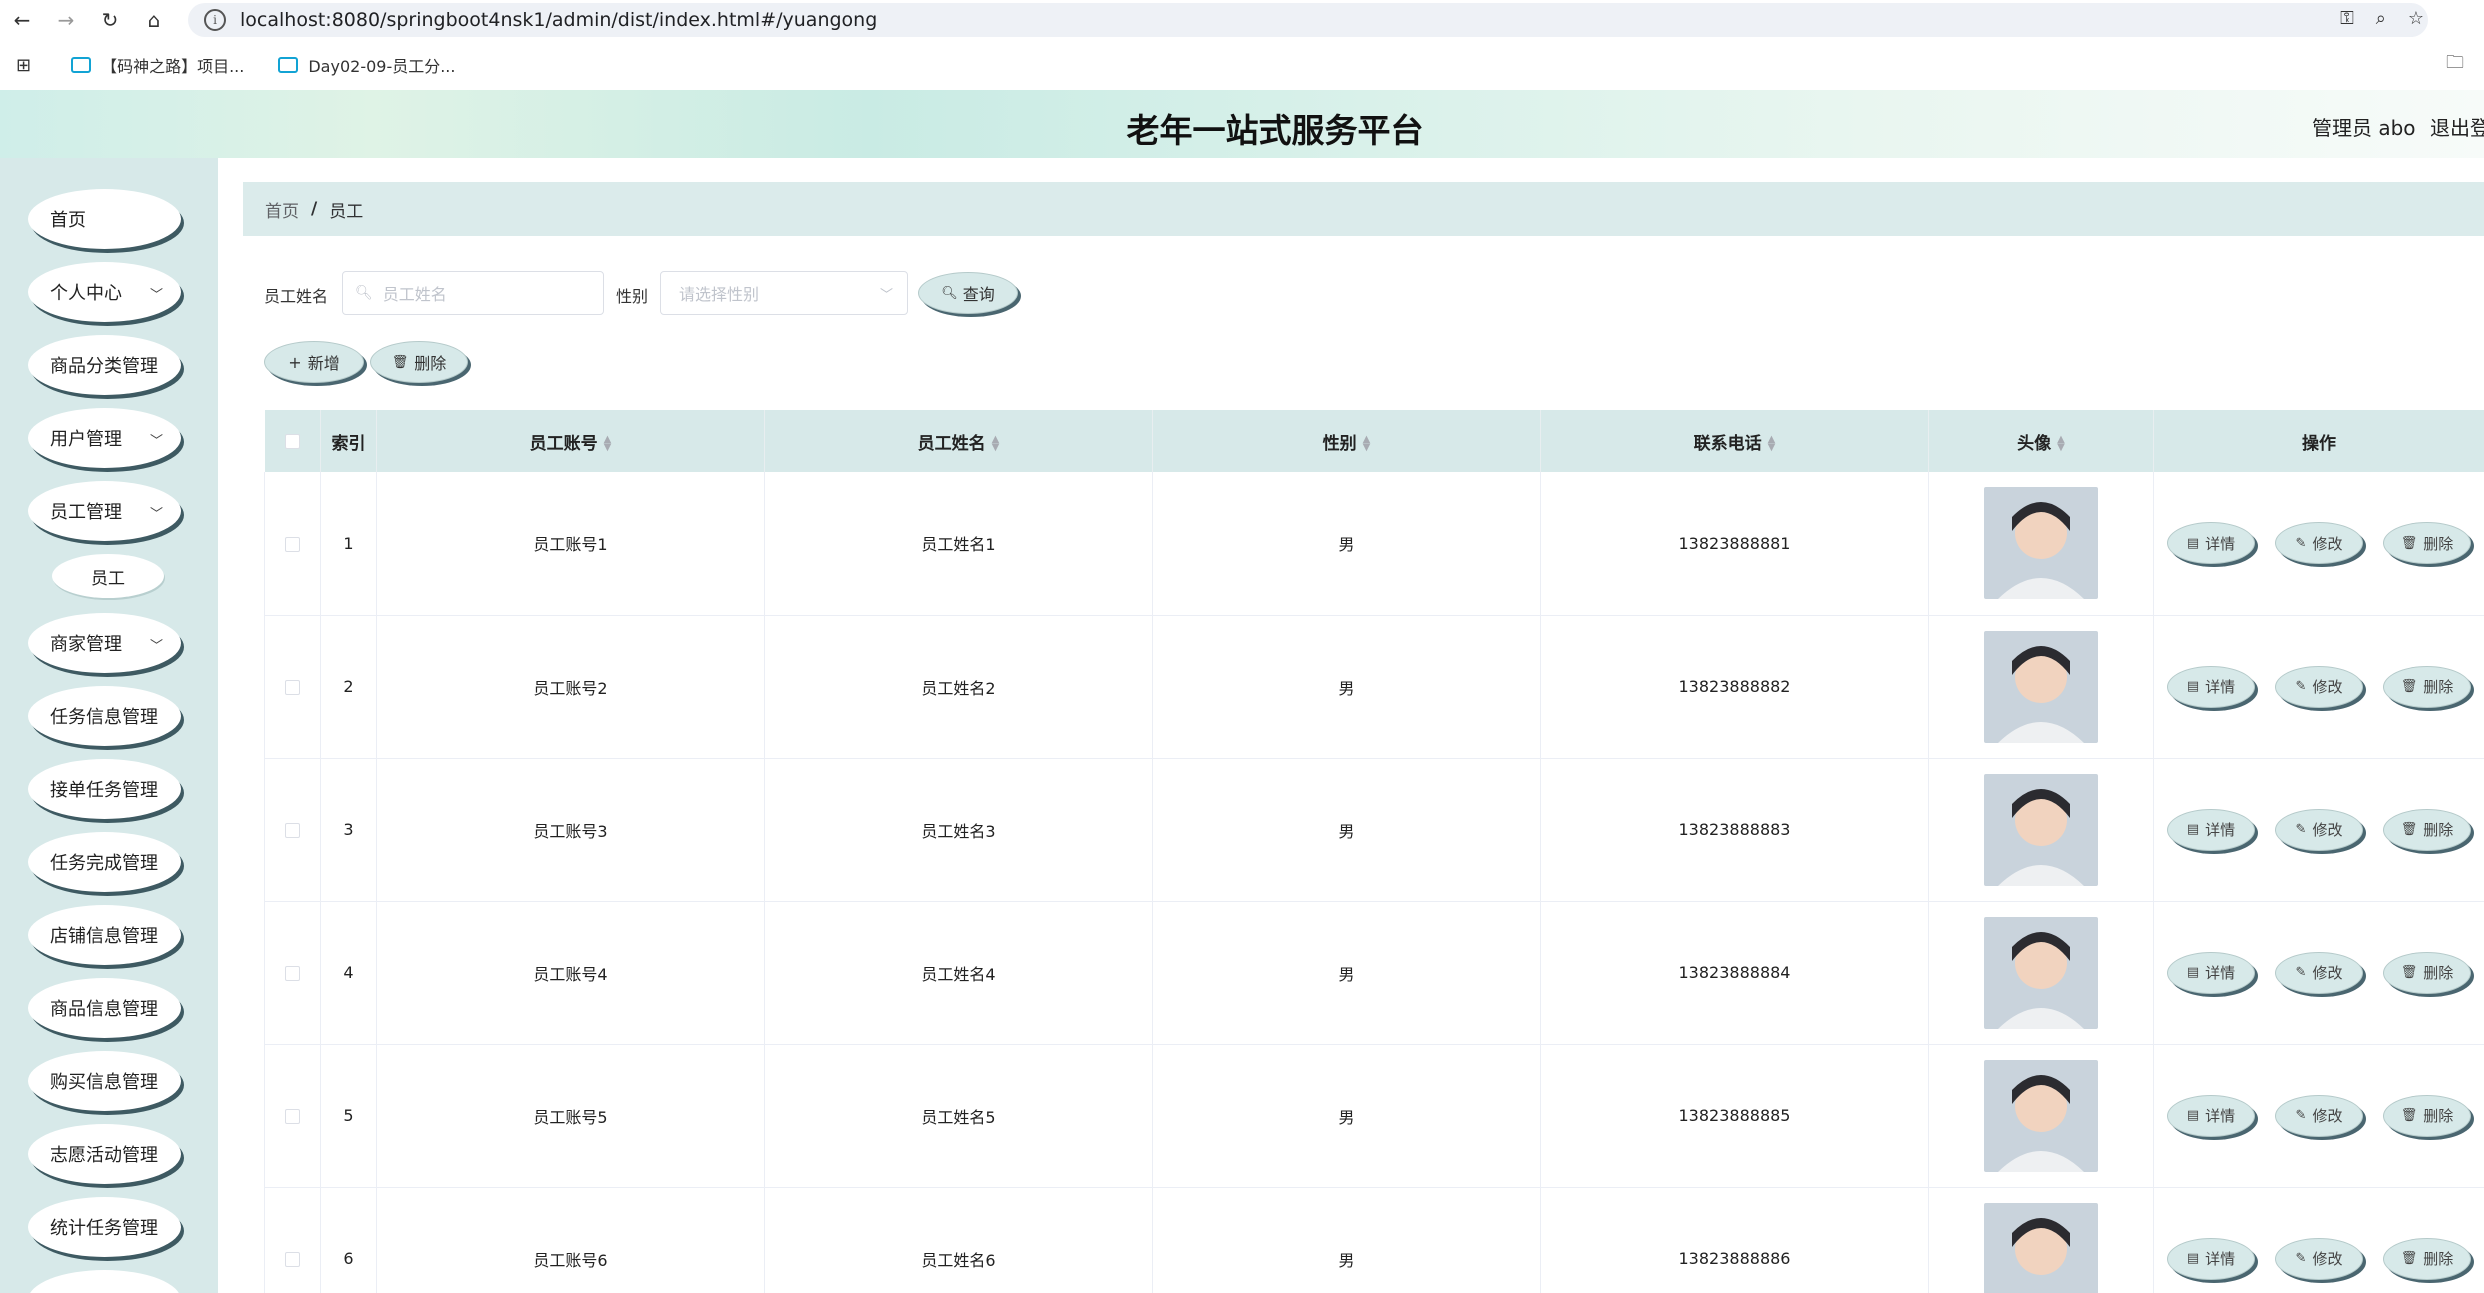 The height and width of the screenshot is (1293, 2484). I want to click on sidebar-item-task-orders: 接单任务管理, so click(104, 789).